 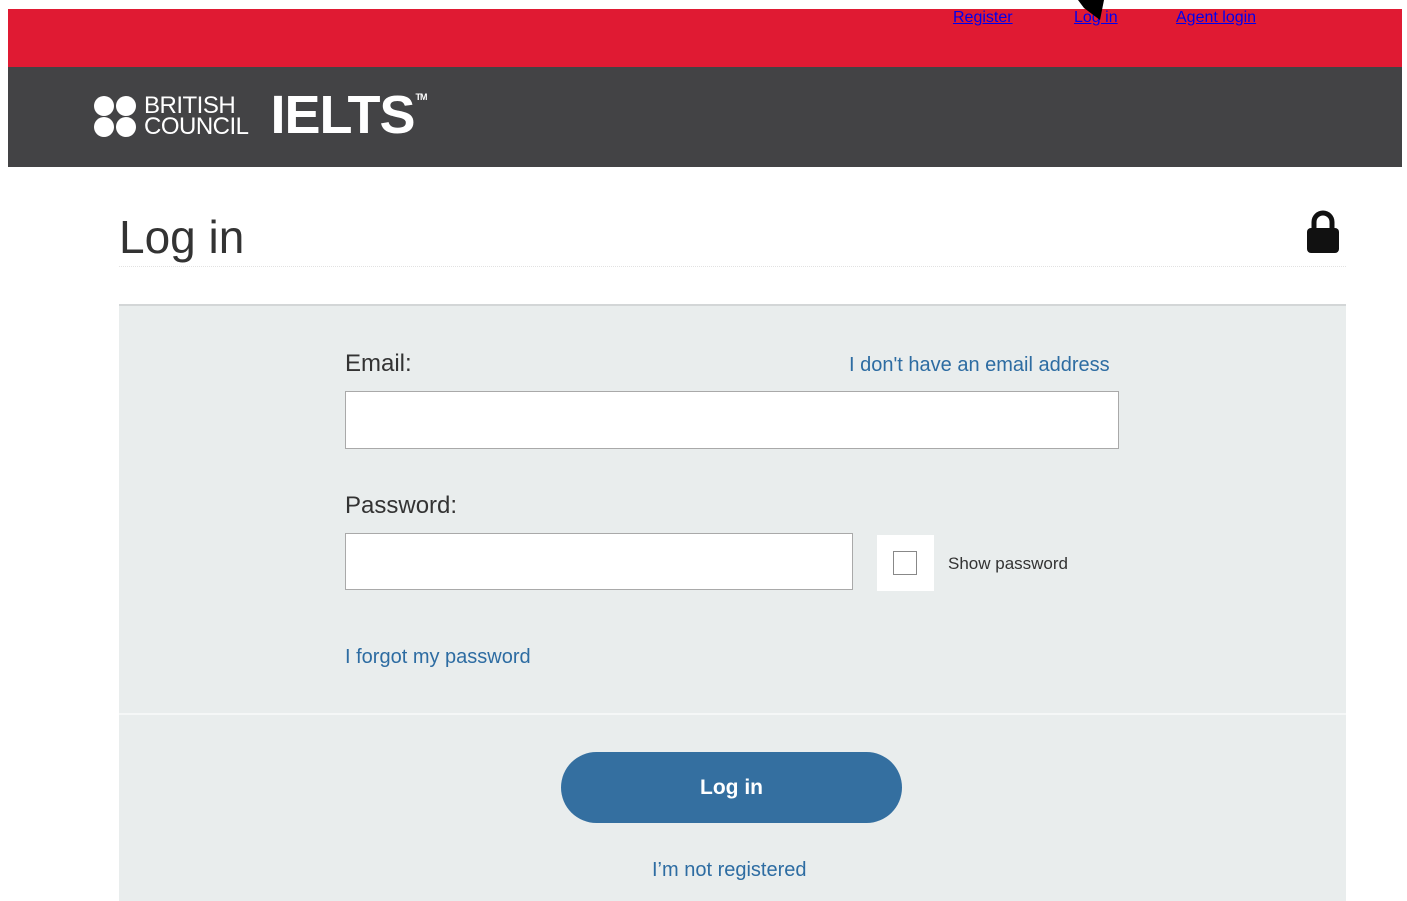 I want to click on password-input, so click(x=599, y=561).